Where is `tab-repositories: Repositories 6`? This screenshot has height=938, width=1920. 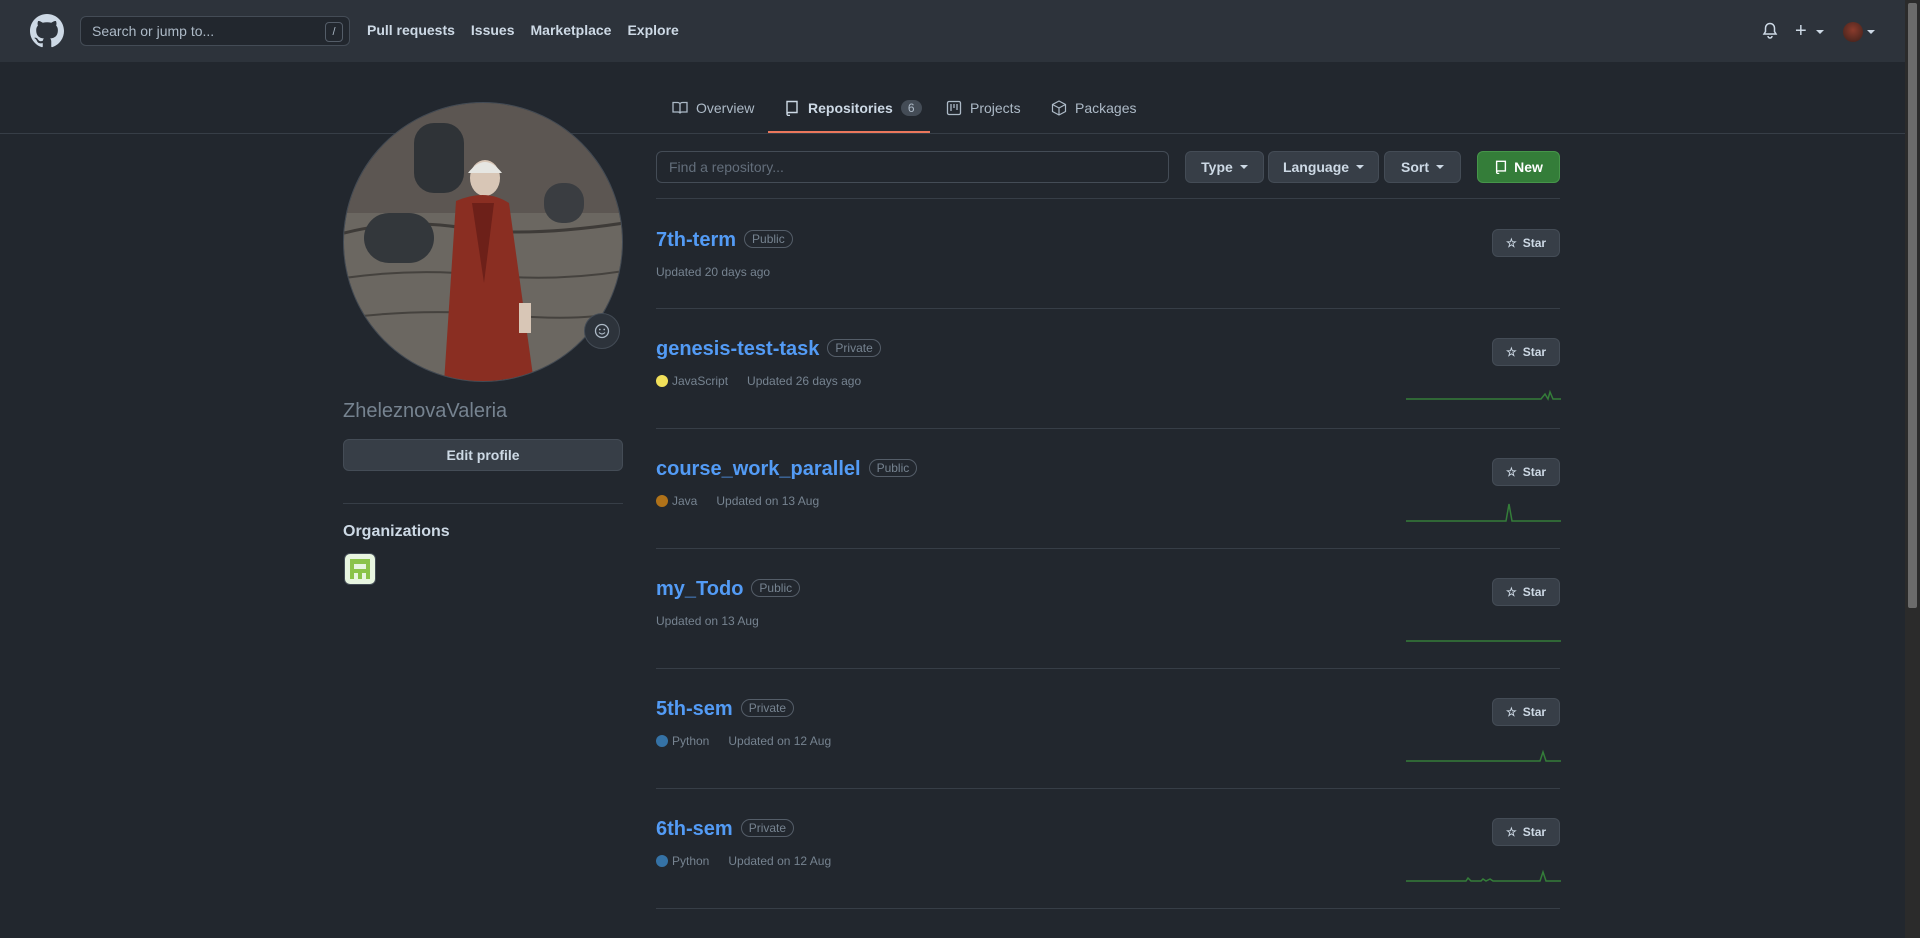 tab-repositories: Repositories 6 is located at coordinates (853, 108).